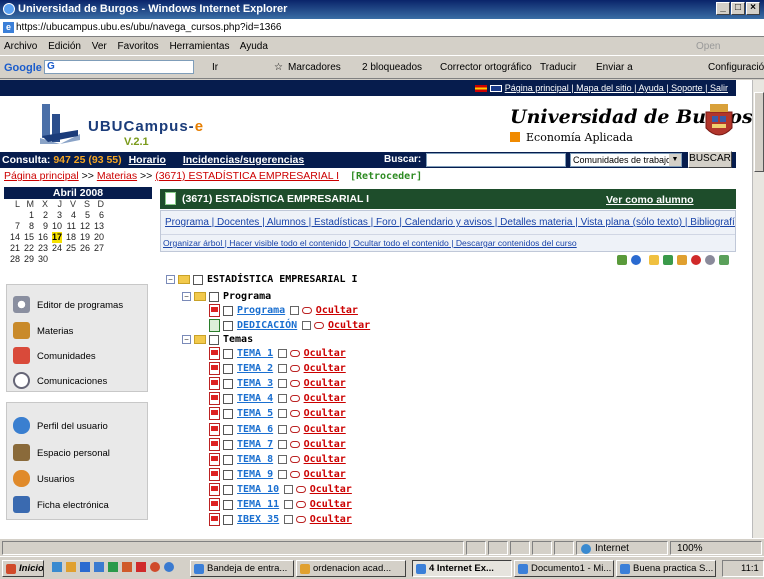  What do you see at coordinates (716, 548) in the screenshot?
I see `zoom-cell: 100%` at bounding box center [716, 548].